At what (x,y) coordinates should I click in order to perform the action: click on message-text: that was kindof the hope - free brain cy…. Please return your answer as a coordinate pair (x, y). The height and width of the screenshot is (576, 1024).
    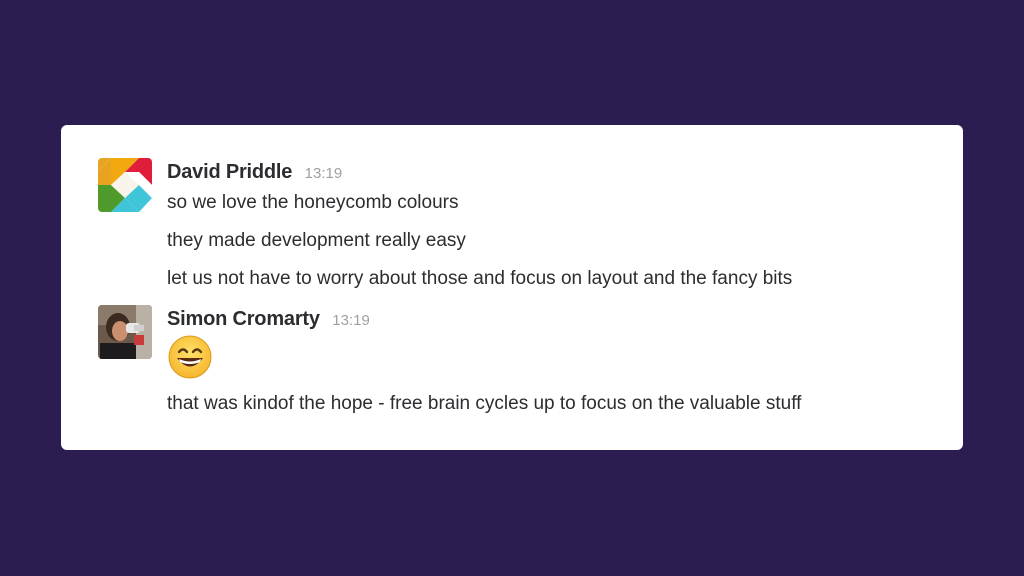
    Looking at the image, I should click on (484, 403).